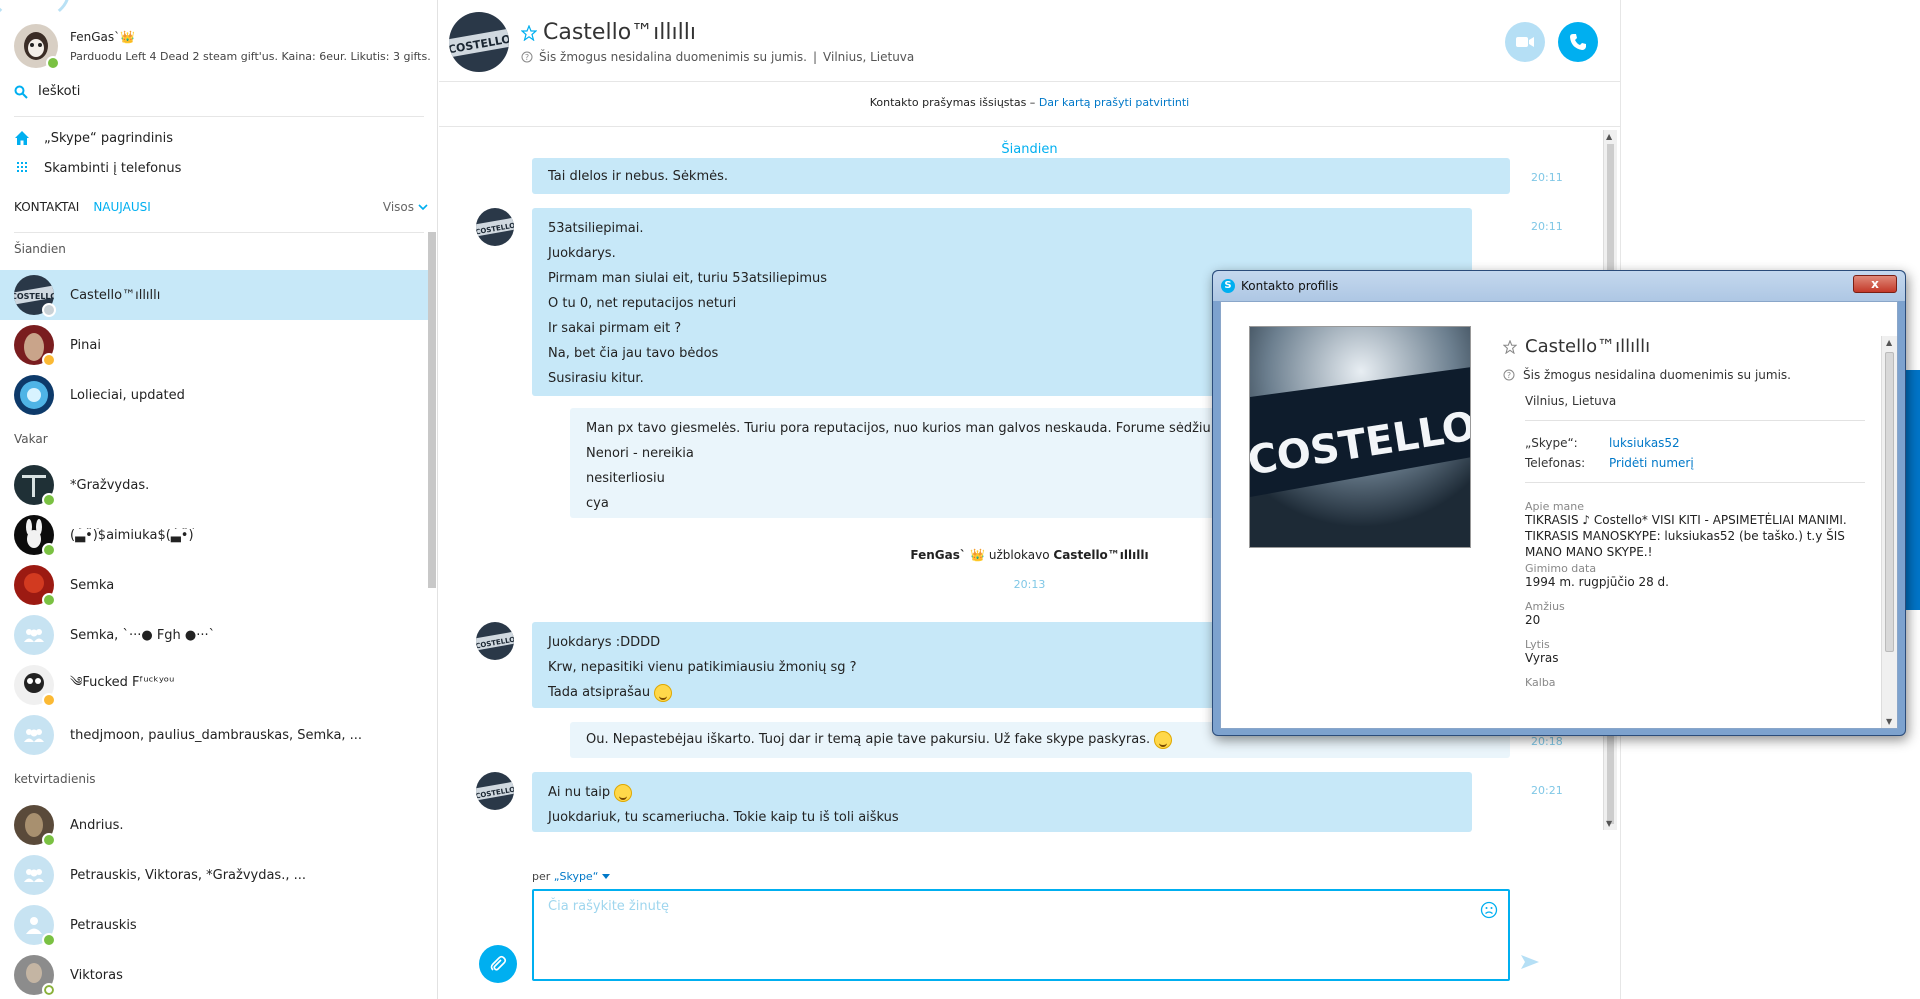 This screenshot has height=999, width=1920. Describe the element at coordinates (40, 249) in the screenshot. I see `section-today: Šiandien` at that location.